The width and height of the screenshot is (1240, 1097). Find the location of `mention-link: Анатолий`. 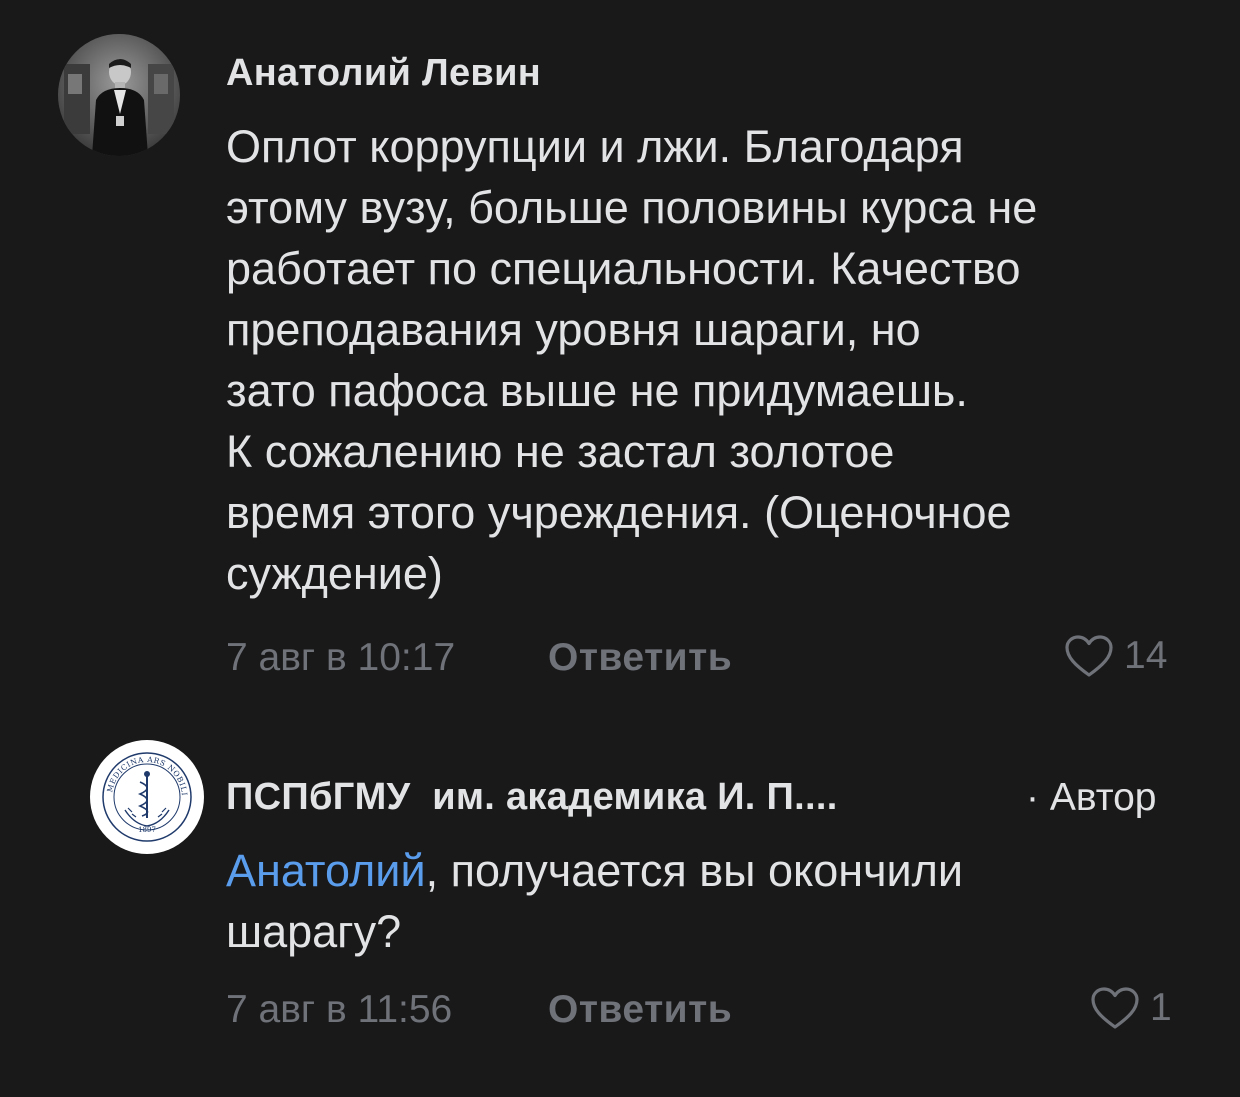

mention-link: Анатолий is located at coordinates (326, 870).